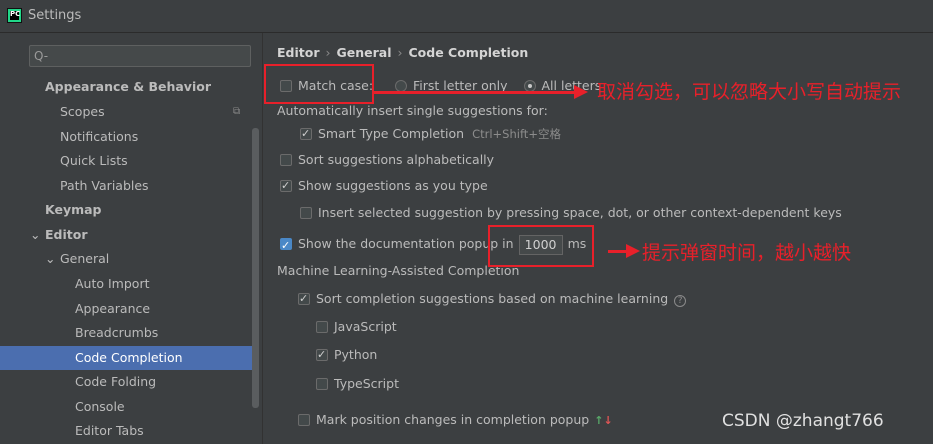 This screenshot has height=444, width=933. I want to click on title-bar: PC Settings, so click(466, 16).